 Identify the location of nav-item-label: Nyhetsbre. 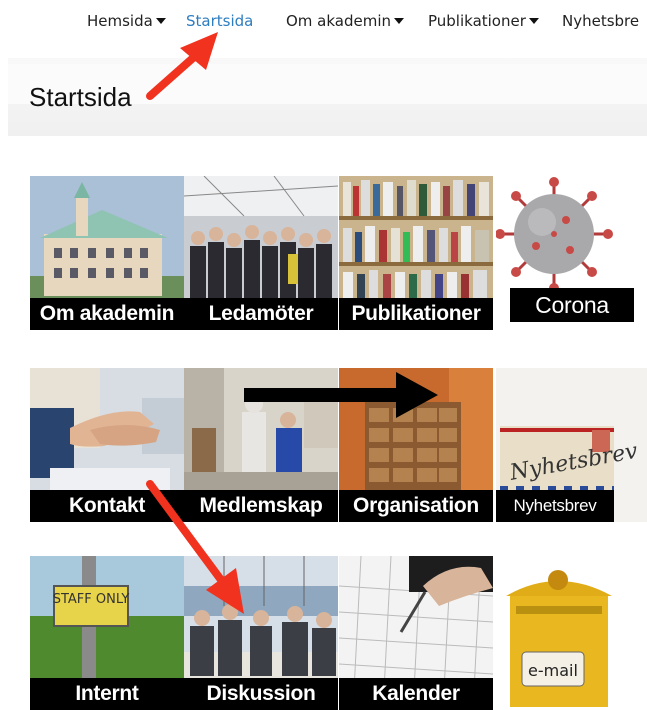
(601, 21).